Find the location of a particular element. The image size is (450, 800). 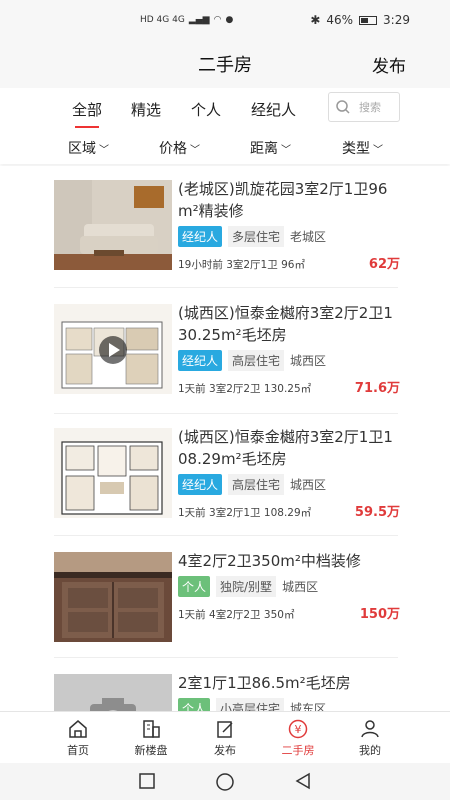

nav-publish: 发布 is located at coordinates (225, 738).